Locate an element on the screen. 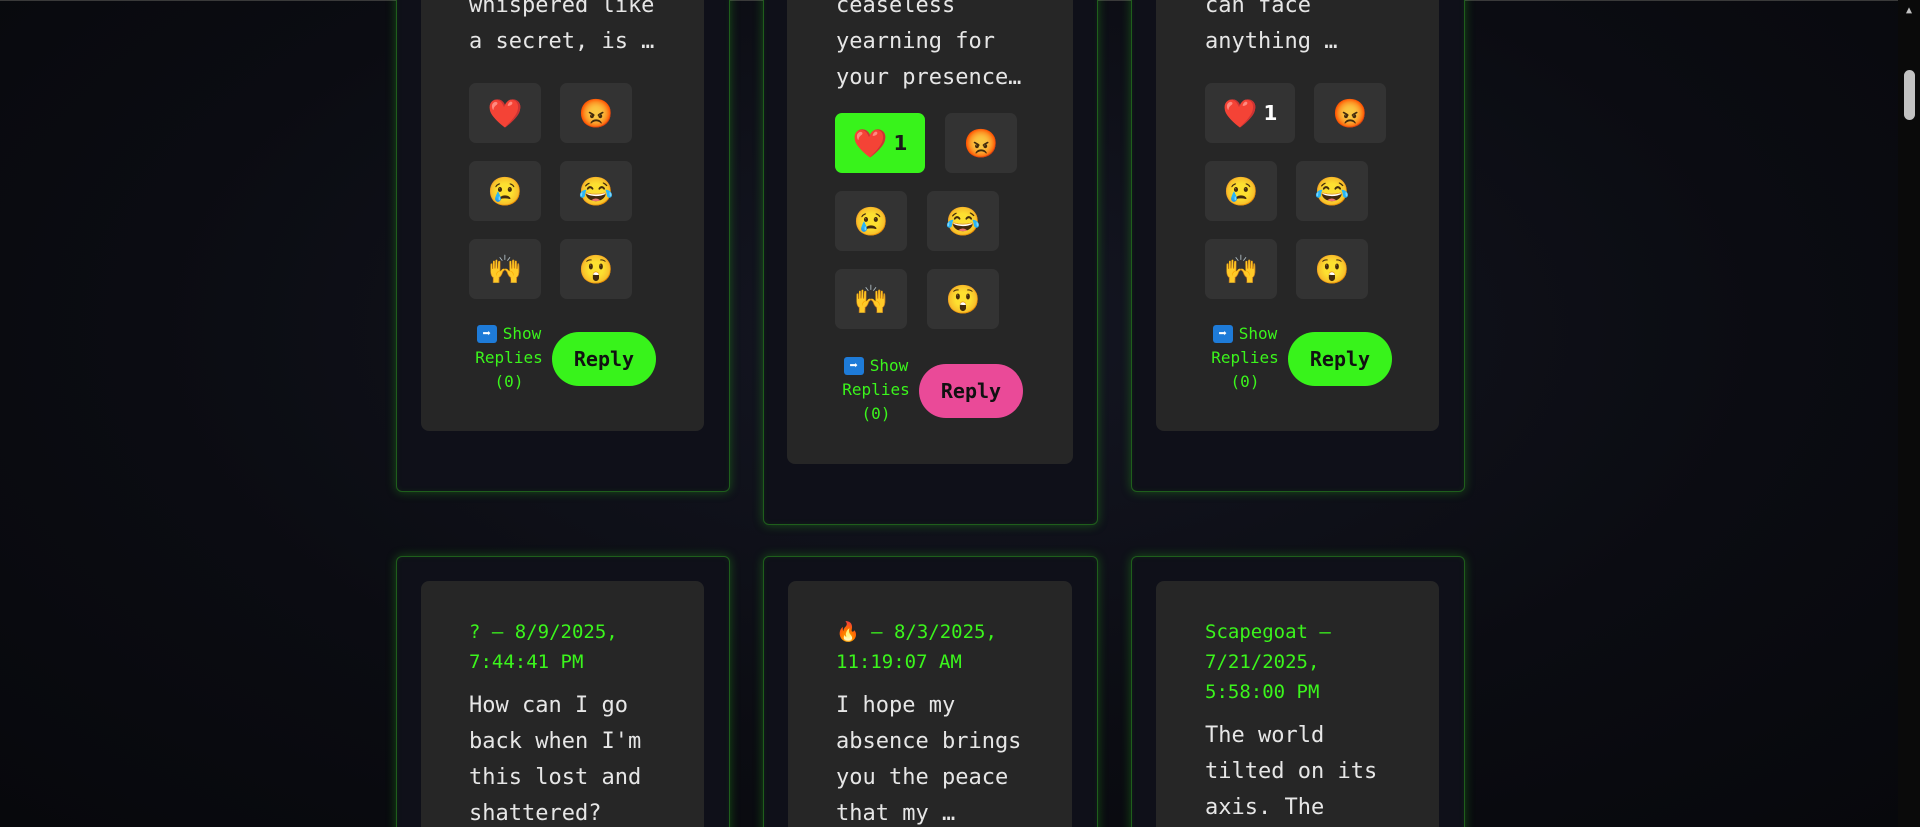 The width and height of the screenshot is (1920, 827). scrollbar-thumb is located at coordinates (1909, 95).